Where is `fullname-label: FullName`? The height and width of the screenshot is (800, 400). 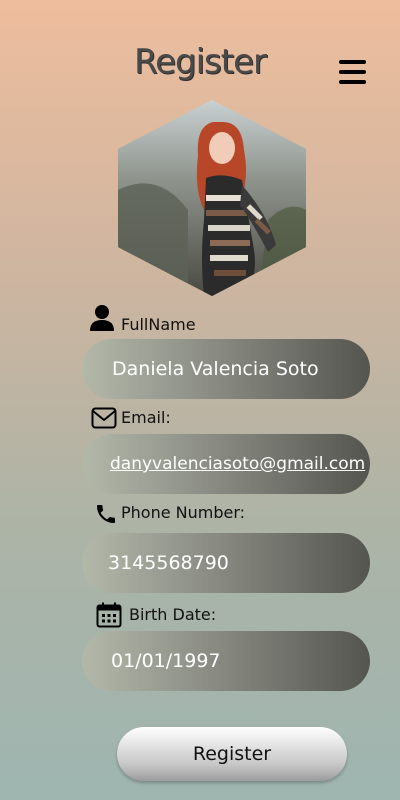
fullname-label: FullName is located at coordinates (158, 324).